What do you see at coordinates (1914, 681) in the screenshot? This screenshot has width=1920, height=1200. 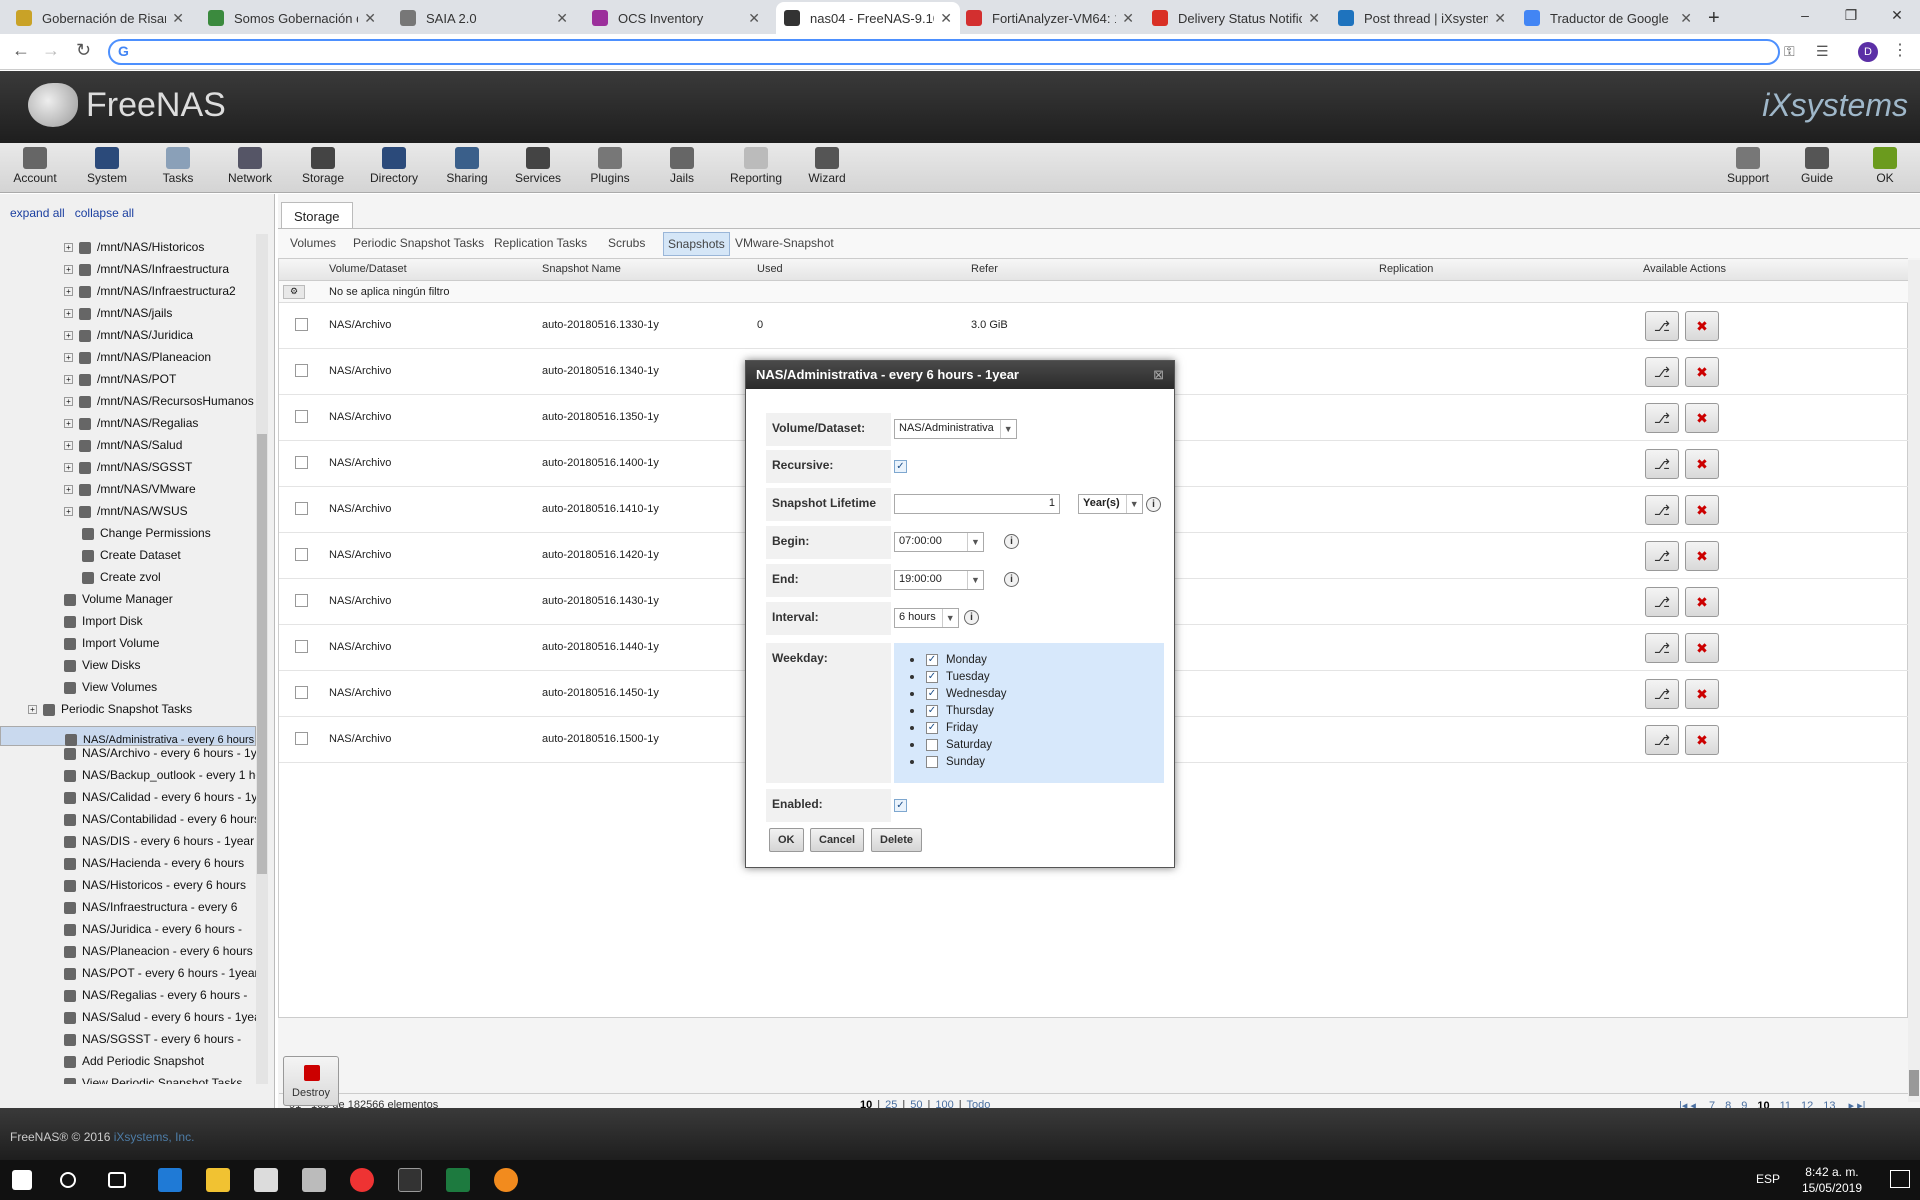 I see `grid-scrollbar` at bounding box center [1914, 681].